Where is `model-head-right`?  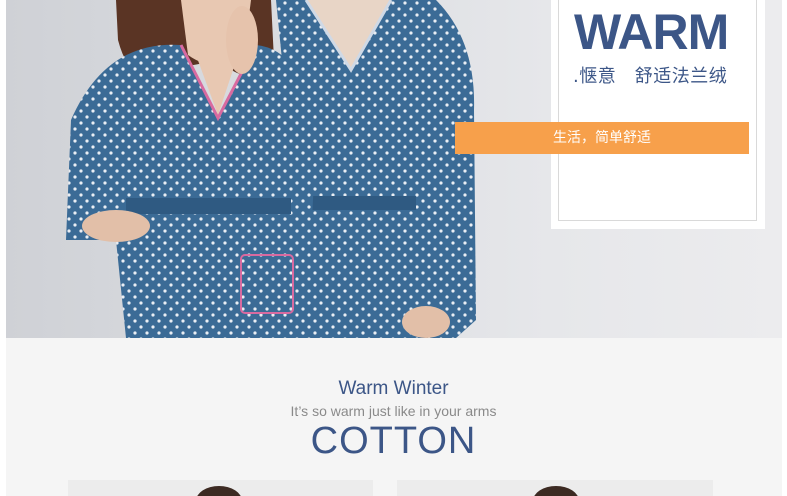 model-head-right is located at coordinates (556, 491).